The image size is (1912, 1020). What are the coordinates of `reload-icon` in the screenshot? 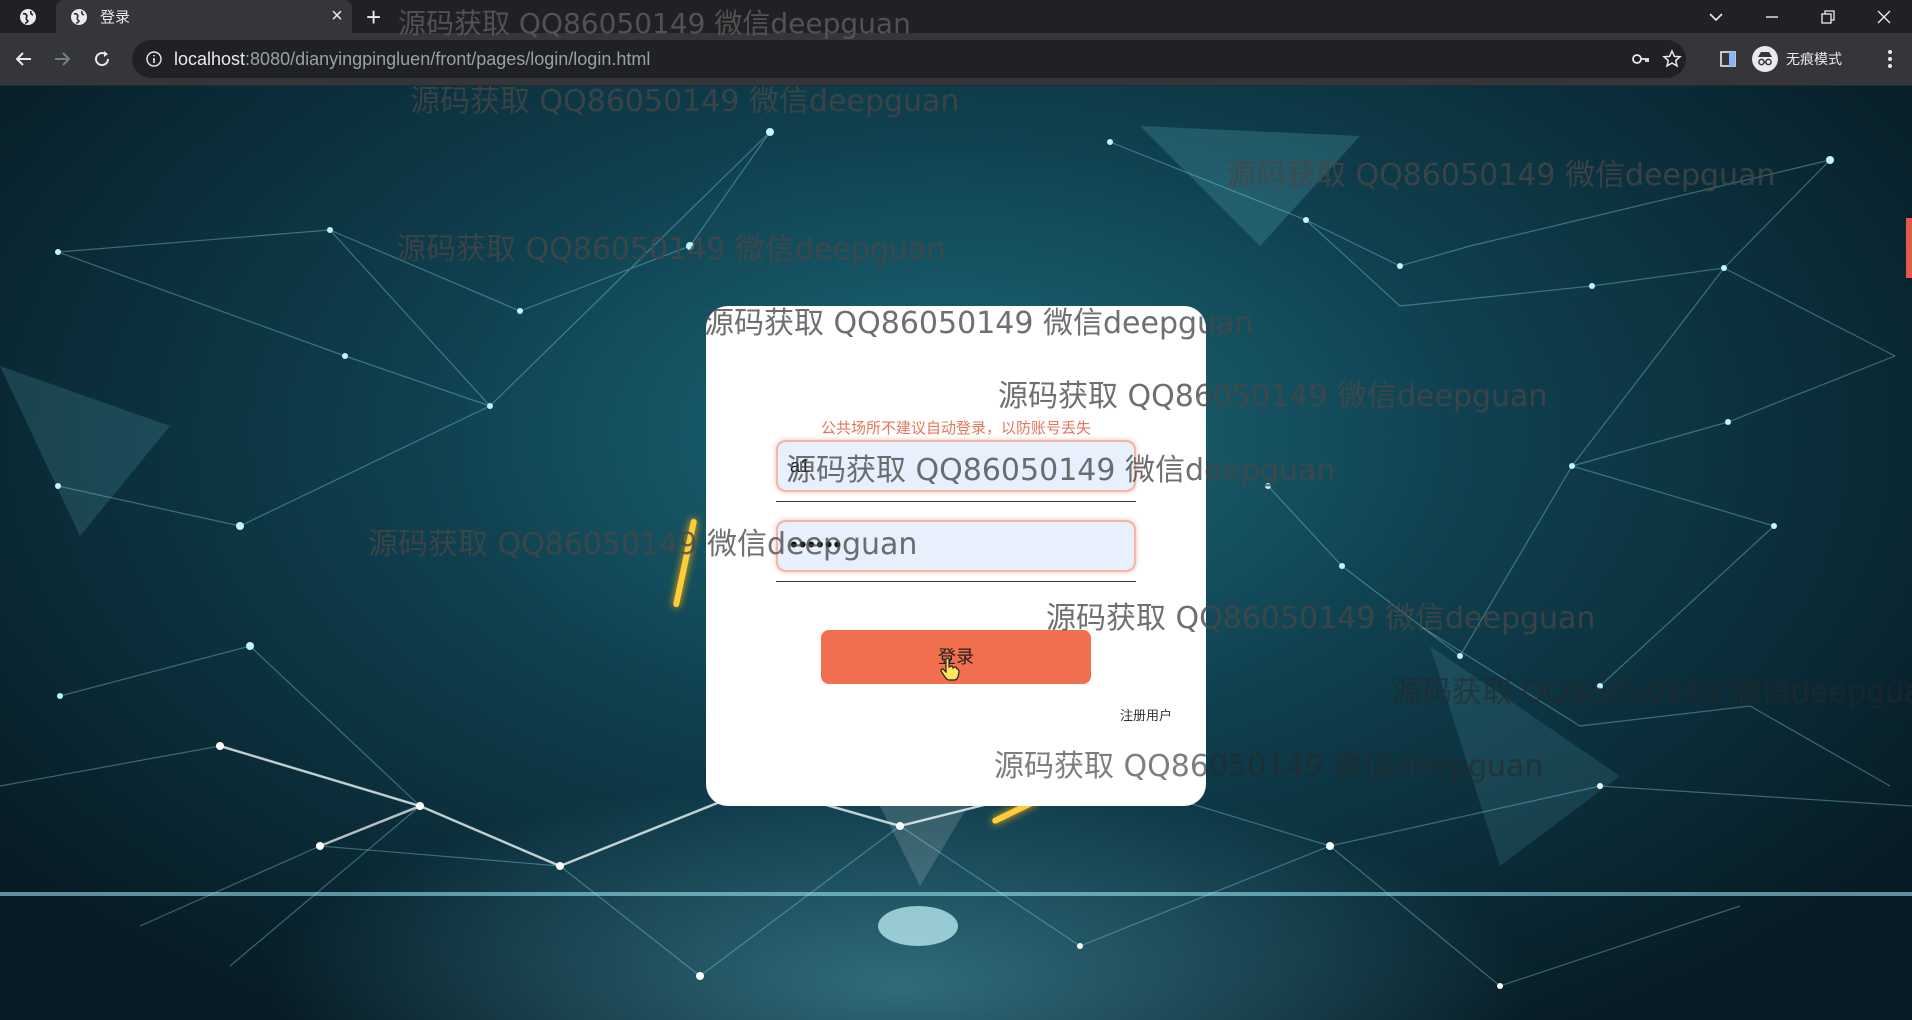 It's located at (102, 59).